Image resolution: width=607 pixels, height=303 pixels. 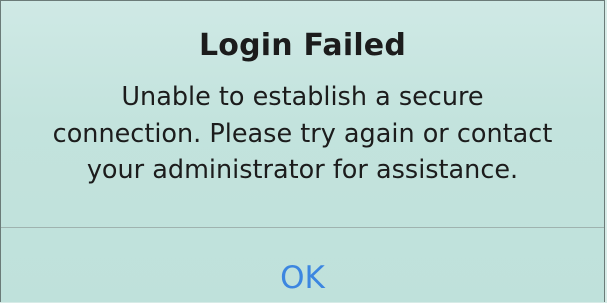 I want to click on alert-message-line-2: connection. Please try again or contact, so click(x=302, y=133).